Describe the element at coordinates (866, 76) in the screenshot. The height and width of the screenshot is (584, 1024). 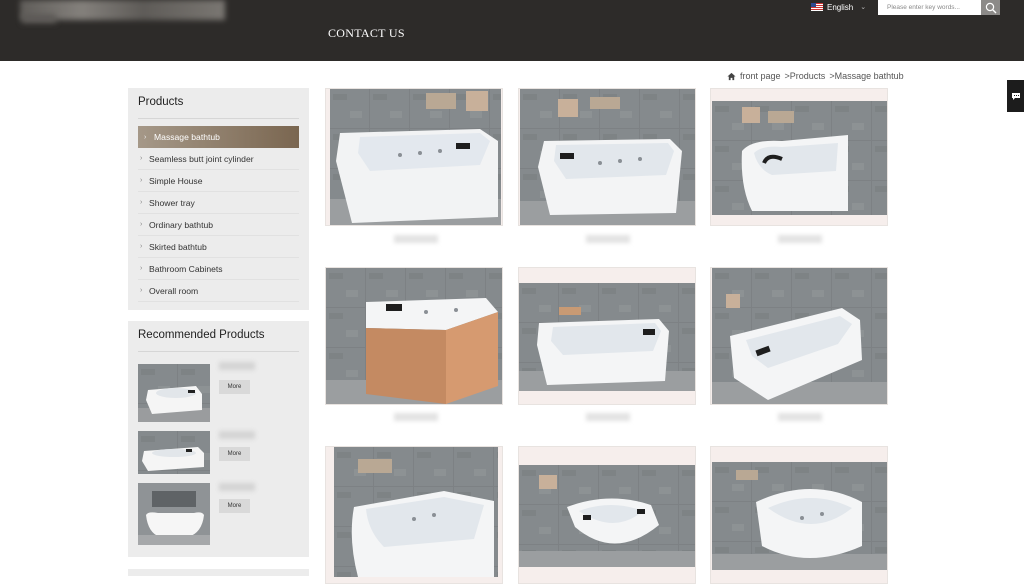
I see `breadcrumb-current: >Massage bathtub` at that location.